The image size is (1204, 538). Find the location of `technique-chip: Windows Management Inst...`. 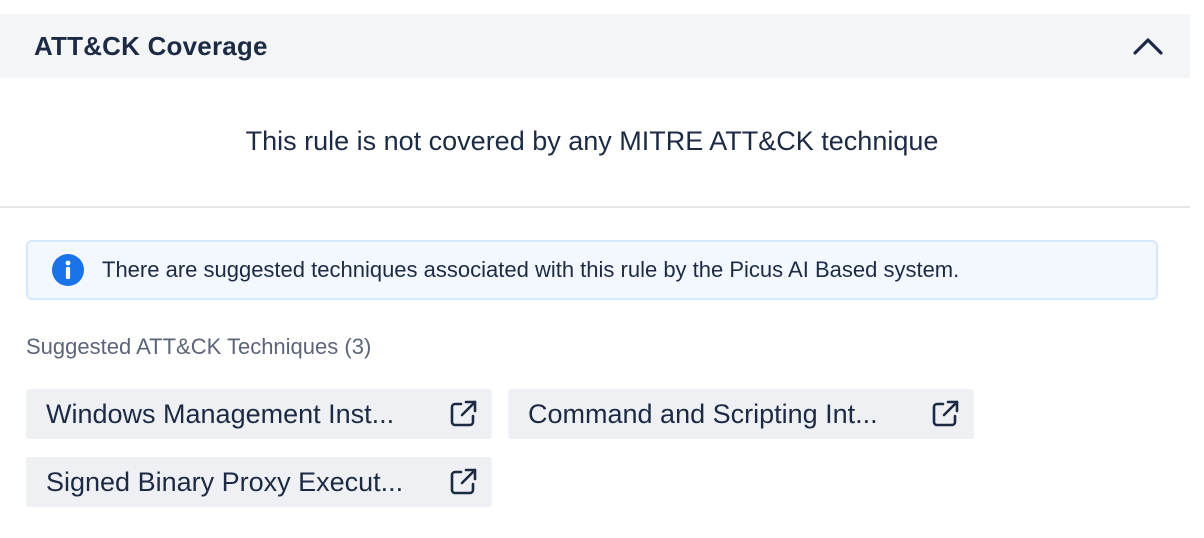

technique-chip: Windows Management Inst... is located at coordinates (259, 414).